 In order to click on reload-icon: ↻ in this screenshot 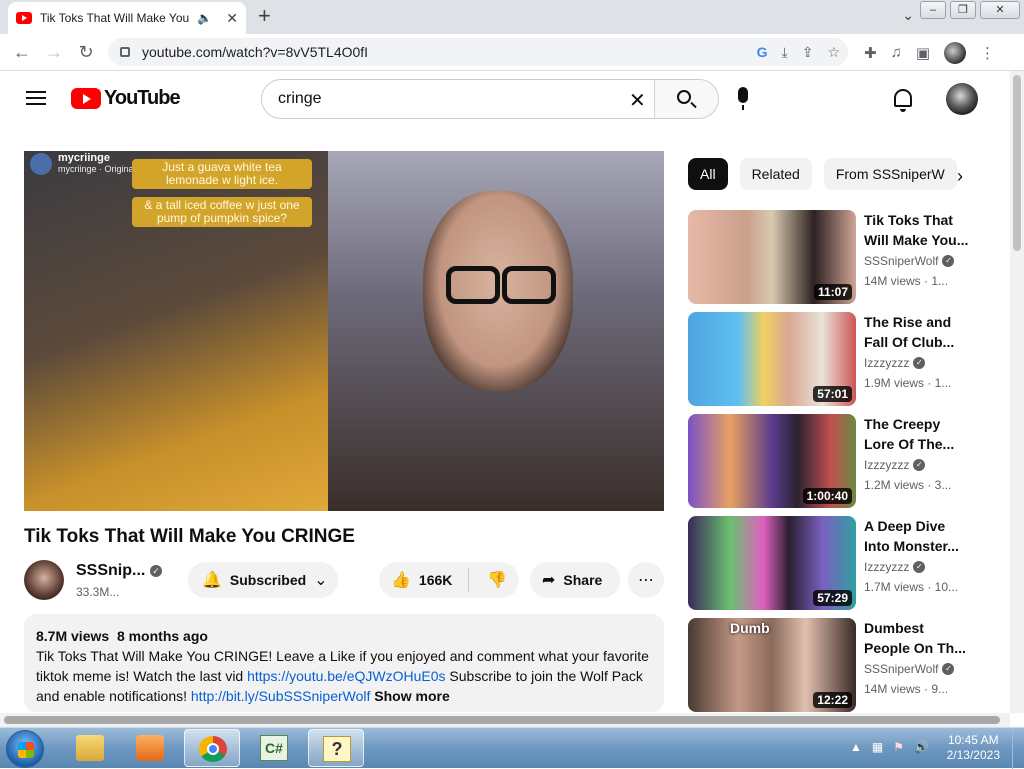, I will do `click(86, 52)`.